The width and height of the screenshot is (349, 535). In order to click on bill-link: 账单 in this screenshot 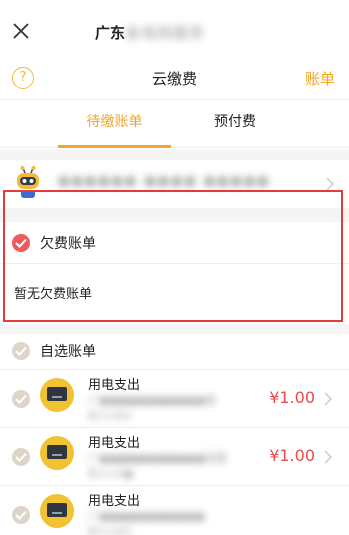, I will do `click(320, 78)`.